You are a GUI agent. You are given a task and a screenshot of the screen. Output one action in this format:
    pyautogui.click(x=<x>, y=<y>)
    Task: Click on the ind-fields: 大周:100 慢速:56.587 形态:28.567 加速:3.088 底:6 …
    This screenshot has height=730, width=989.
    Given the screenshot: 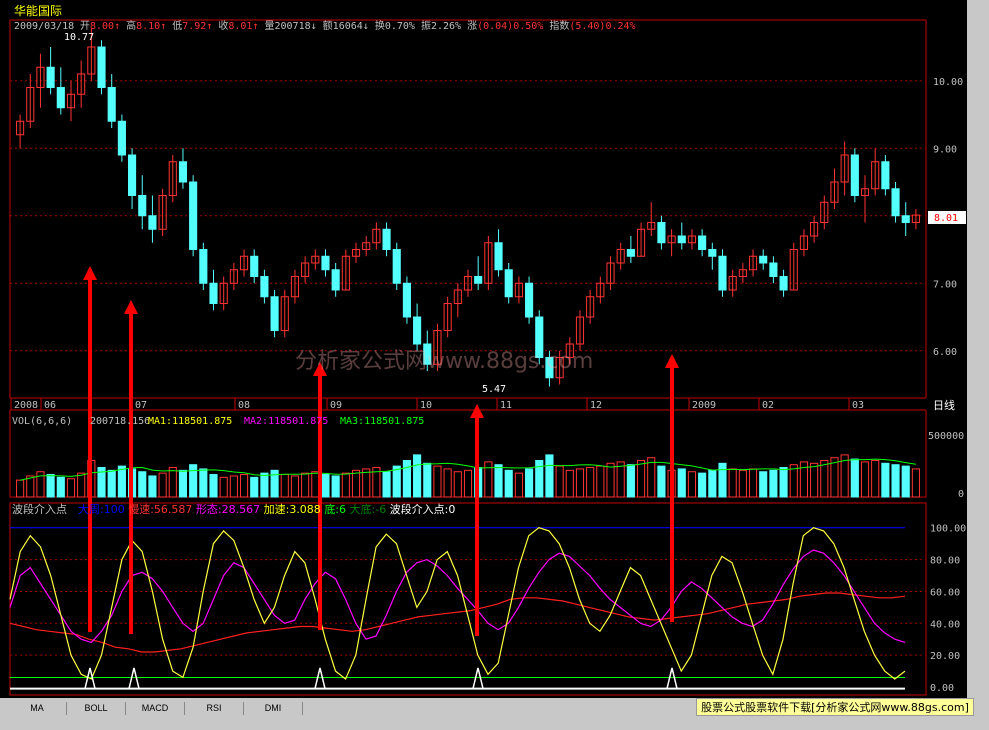 What is the action you would take?
    pyautogui.click(x=266, y=509)
    